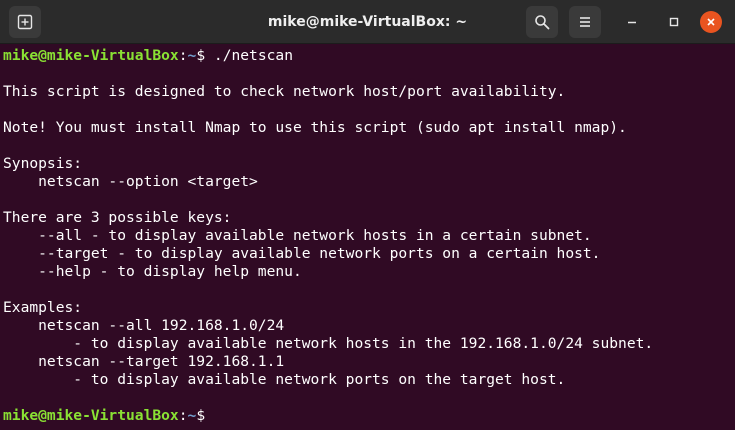 Image resolution: width=735 pixels, height=430 pixels. I want to click on output-line: Synopsis:, so click(43, 163).